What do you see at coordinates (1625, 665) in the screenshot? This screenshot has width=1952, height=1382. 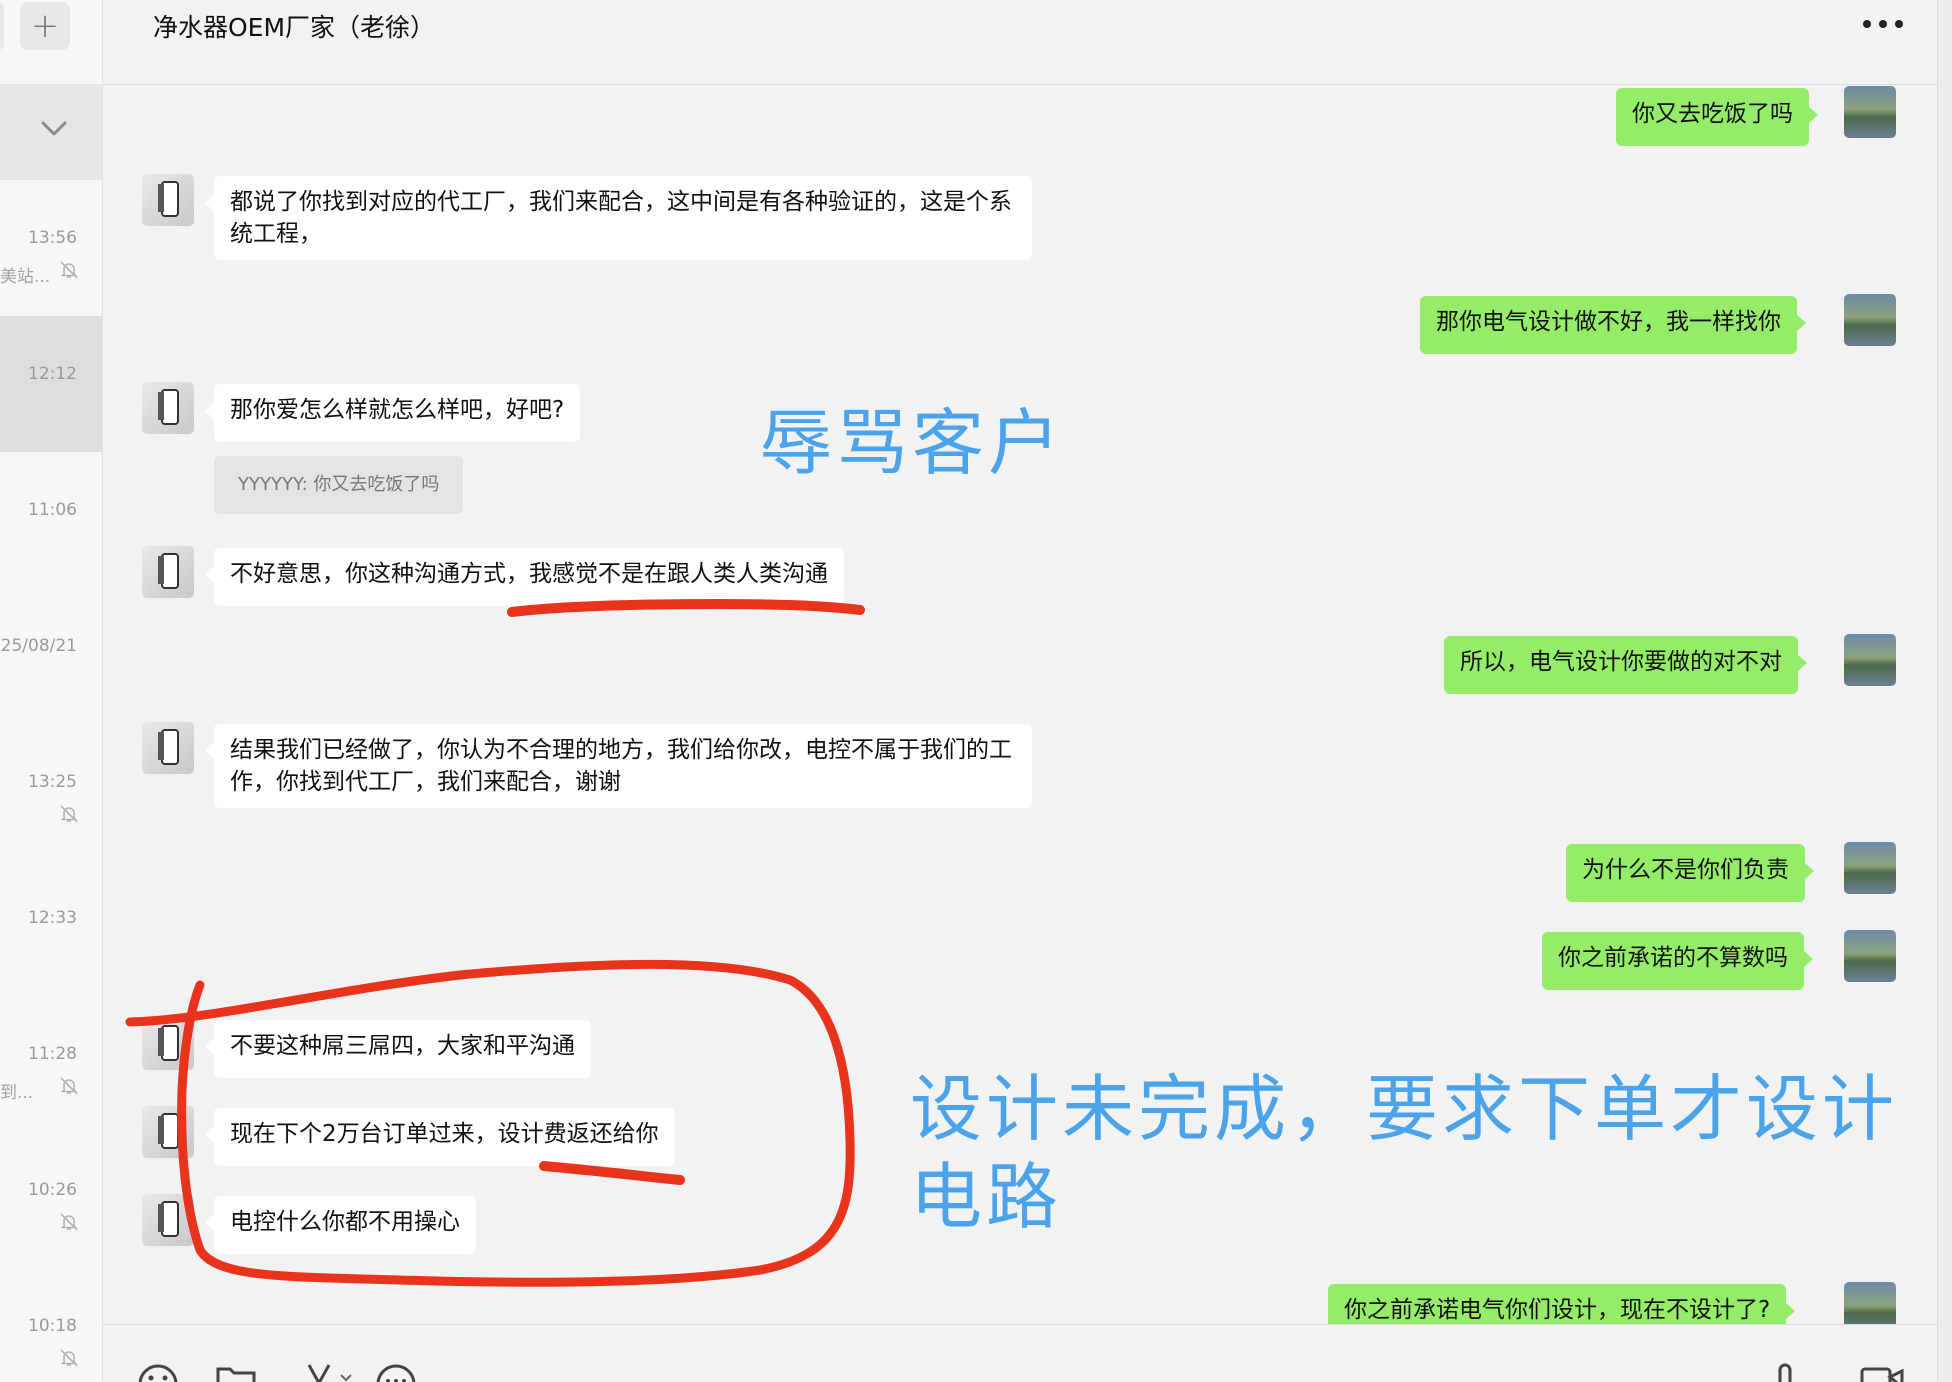 I see `message-bubble-sent: 所以，电气设计你要做的对不对` at bounding box center [1625, 665].